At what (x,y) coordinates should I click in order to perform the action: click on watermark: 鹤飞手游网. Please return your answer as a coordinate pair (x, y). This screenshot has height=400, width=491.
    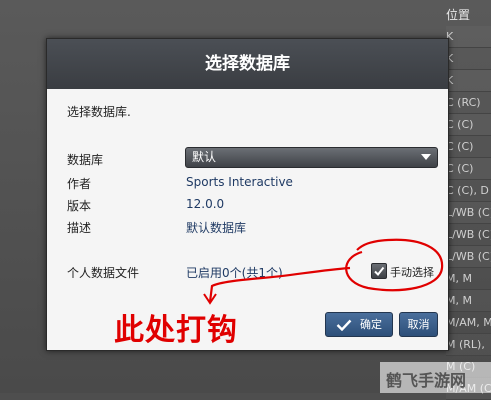
    Looking at the image, I should click on (435, 377).